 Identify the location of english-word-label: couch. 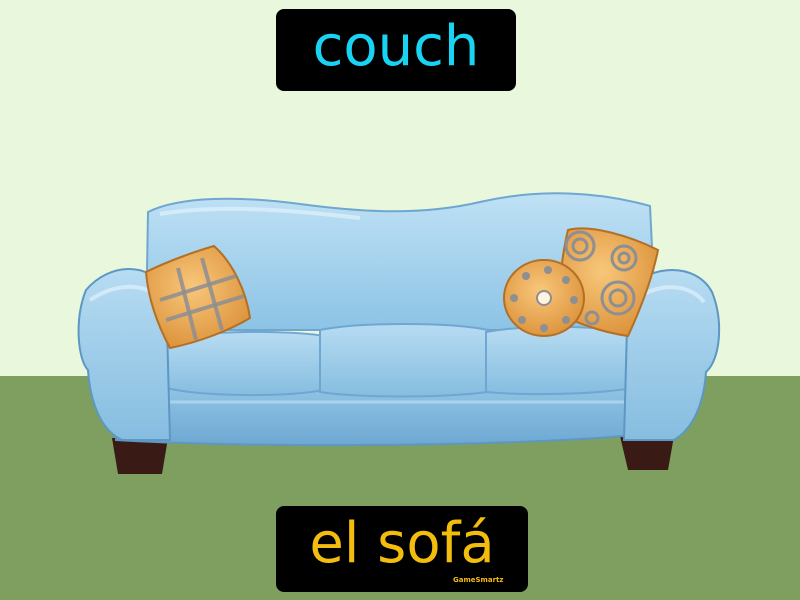
(396, 50).